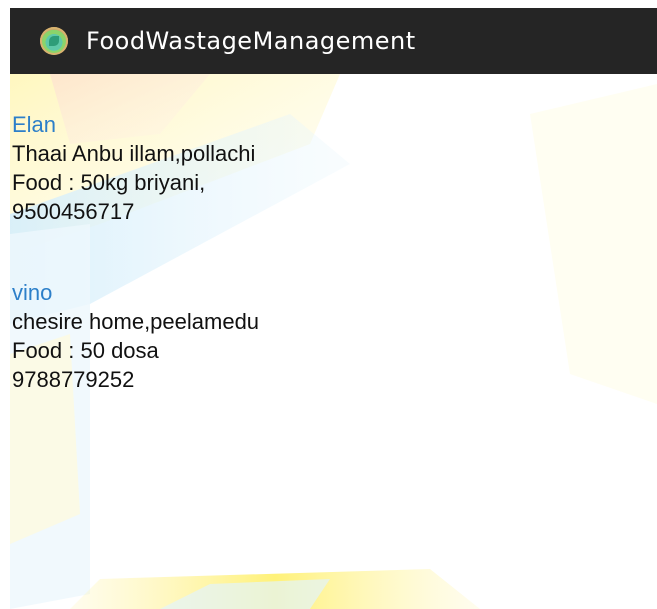 The height and width of the screenshot is (609, 657). What do you see at coordinates (109, 182) in the screenshot?
I see `food-details: Food : 50kg briyani,` at bounding box center [109, 182].